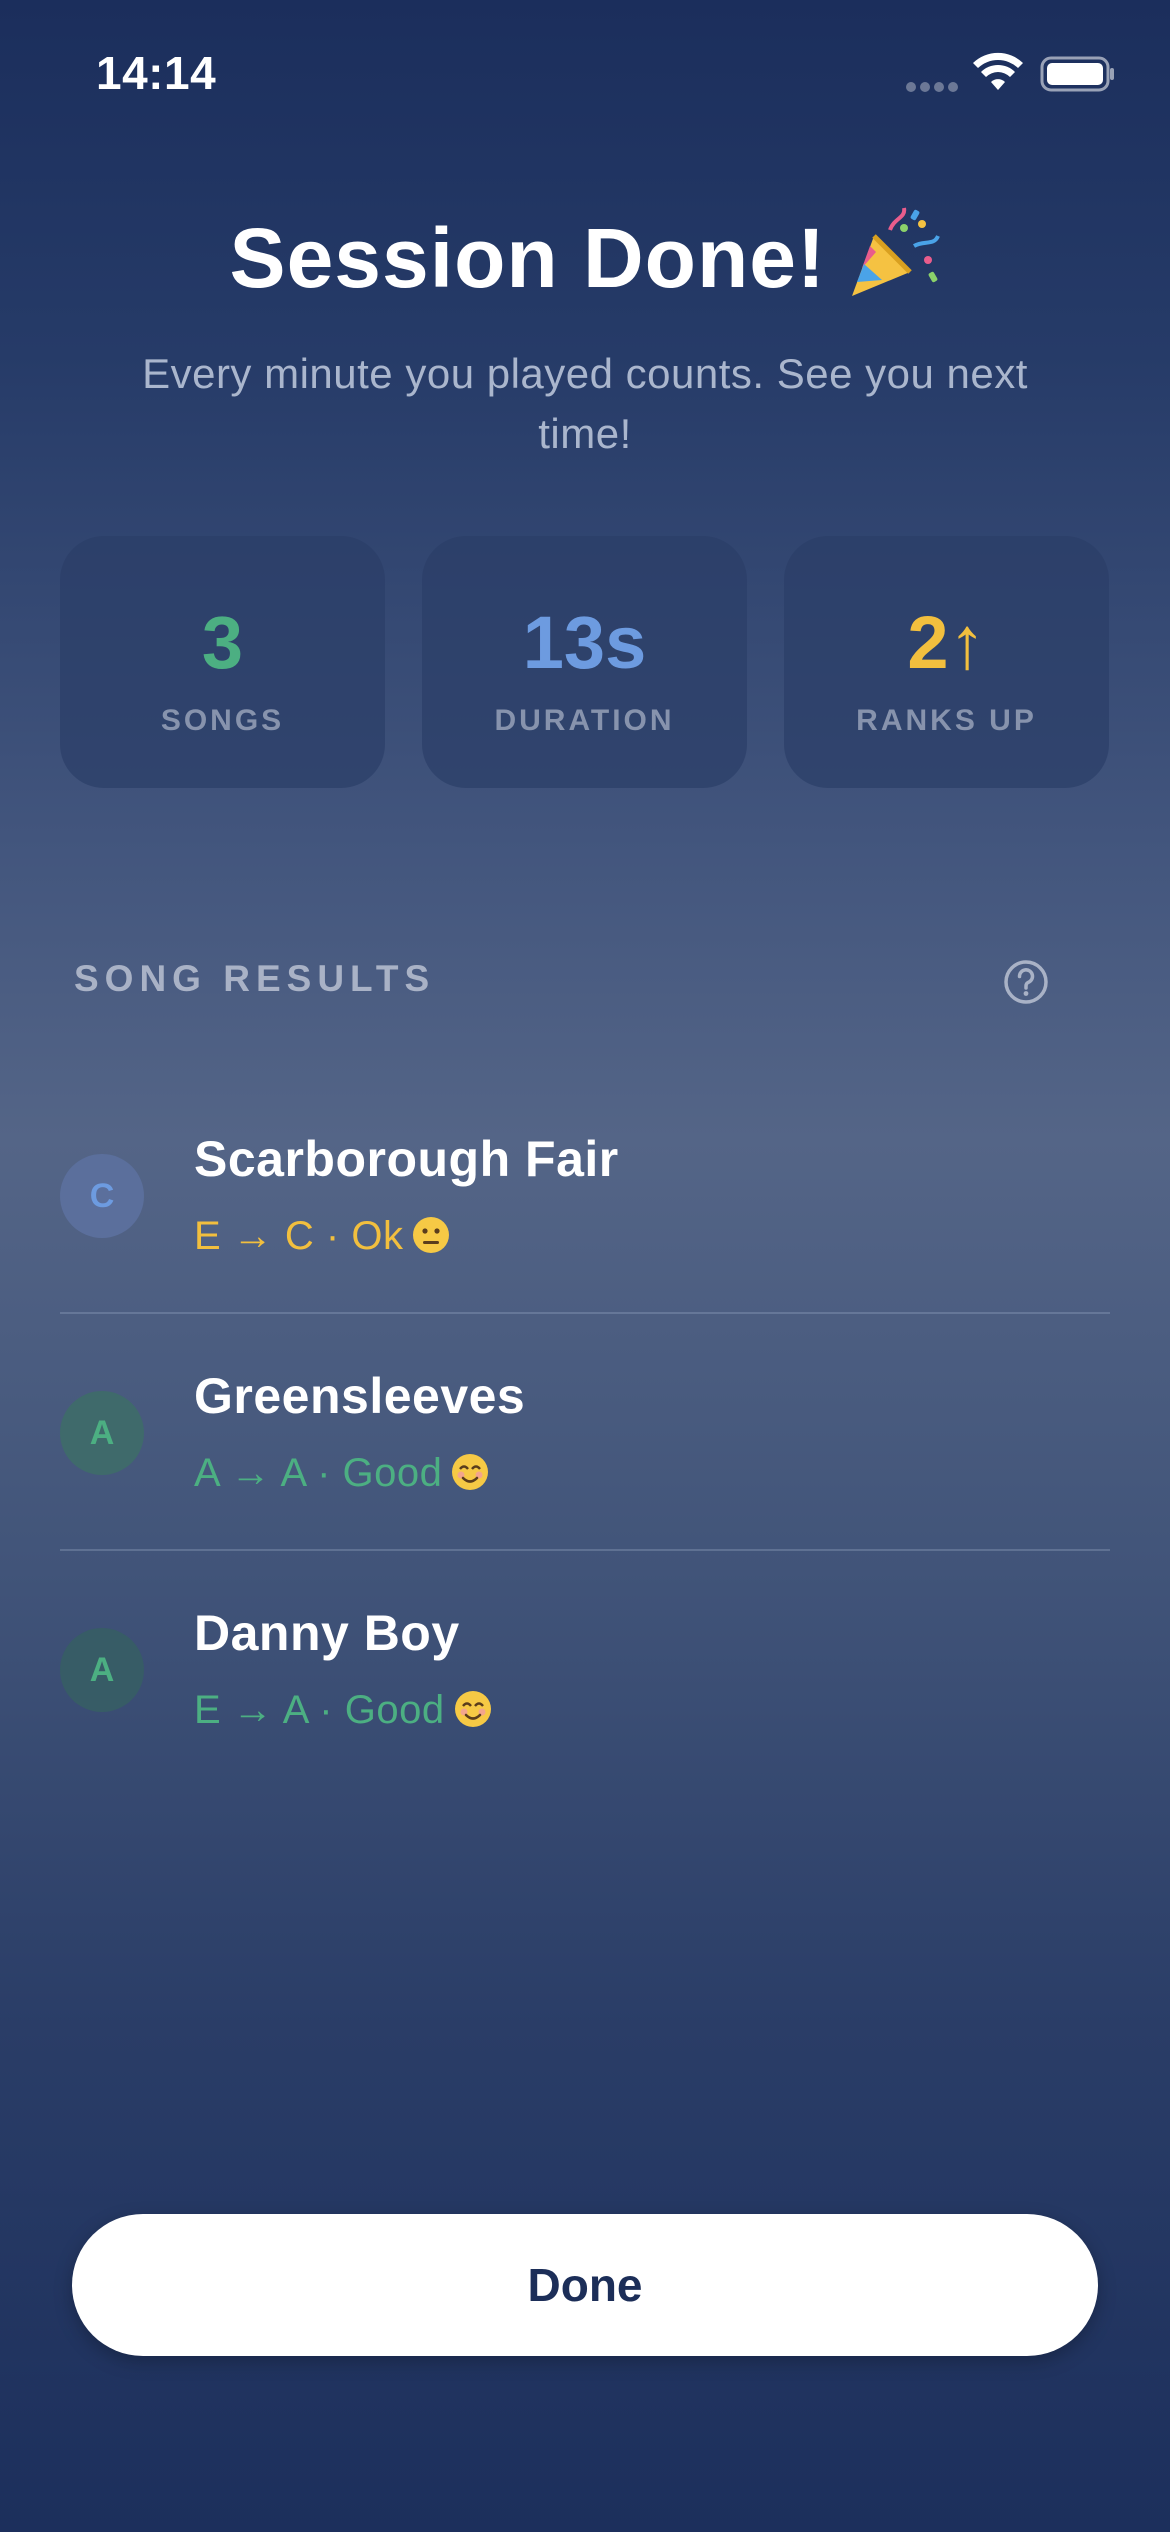  I want to click on song-detail: E → C · Ok, so click(322, 1236).